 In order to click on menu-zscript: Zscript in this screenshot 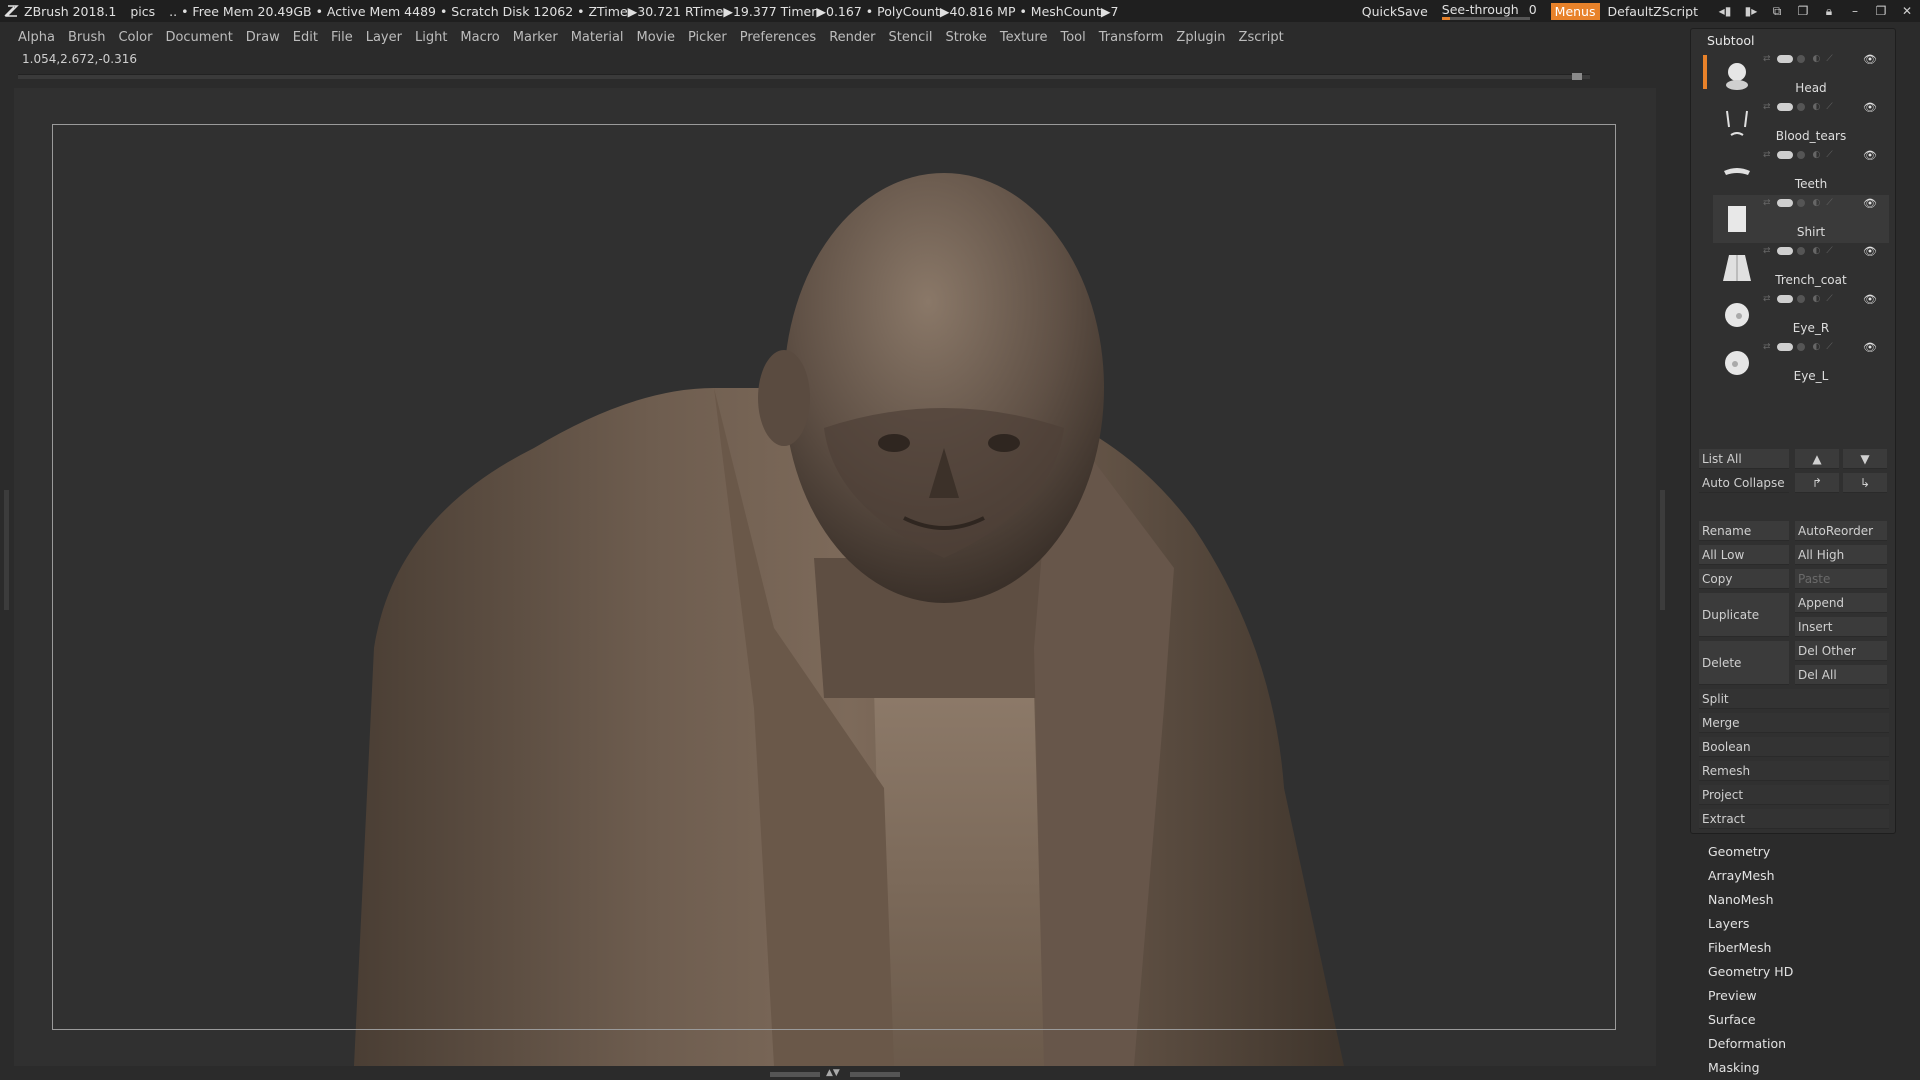, I will do `click(1261, 37)`.